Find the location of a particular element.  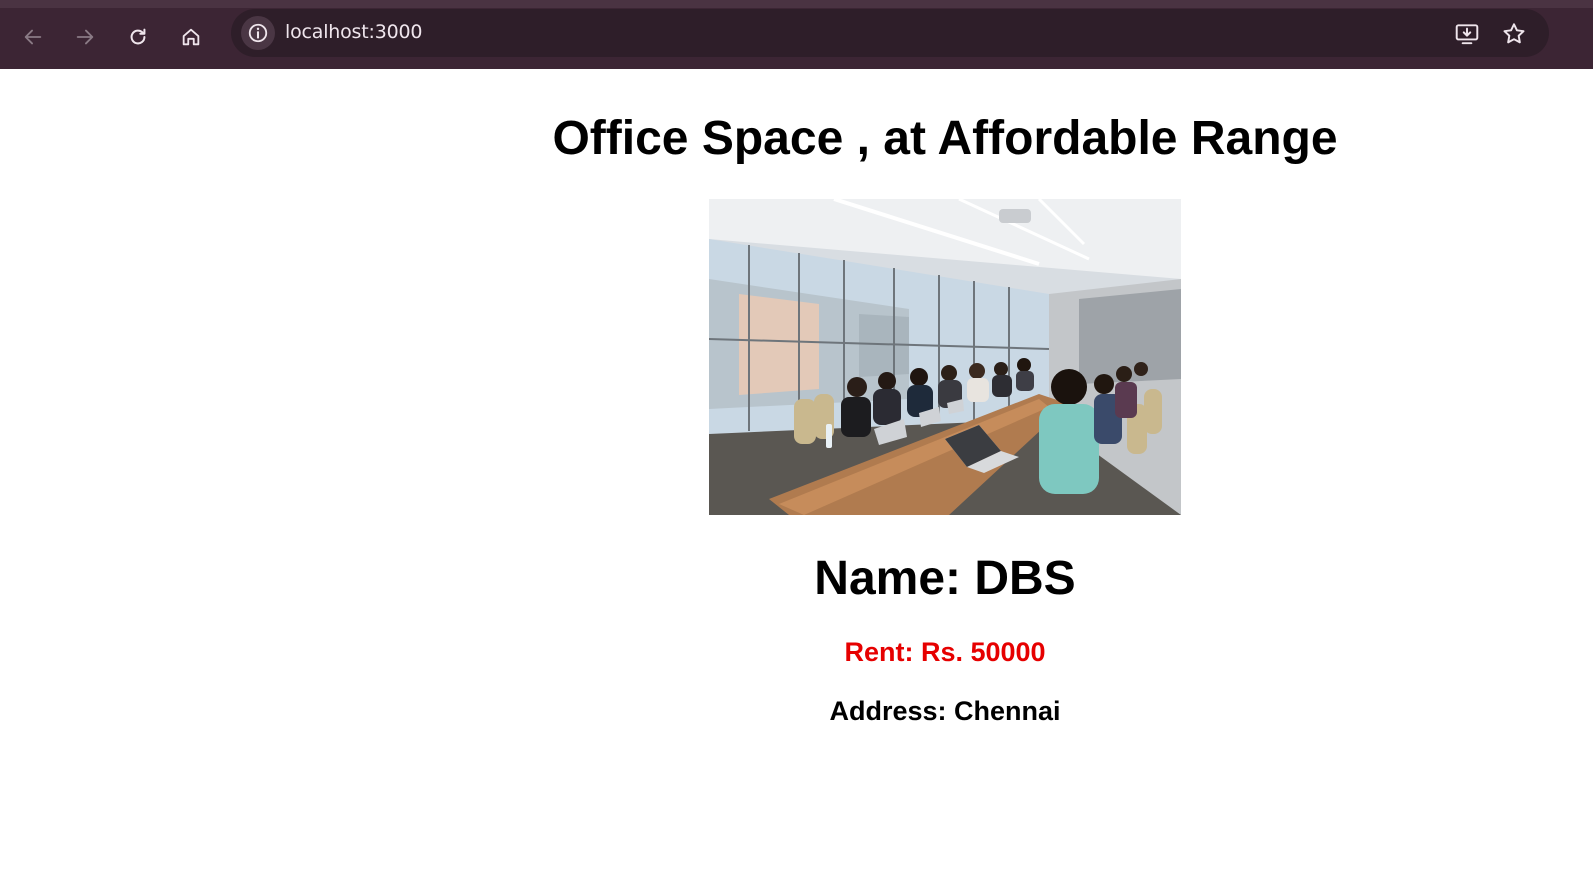

back-button is located at coordinates (33, 37).